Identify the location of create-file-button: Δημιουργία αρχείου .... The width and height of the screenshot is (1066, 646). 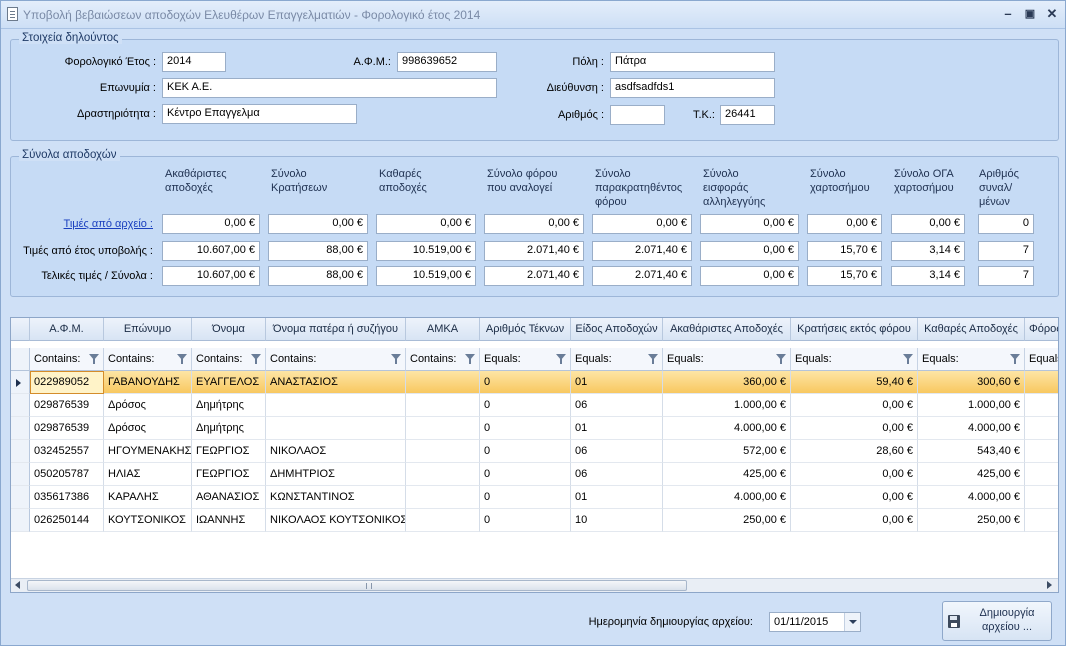
(997, 621).